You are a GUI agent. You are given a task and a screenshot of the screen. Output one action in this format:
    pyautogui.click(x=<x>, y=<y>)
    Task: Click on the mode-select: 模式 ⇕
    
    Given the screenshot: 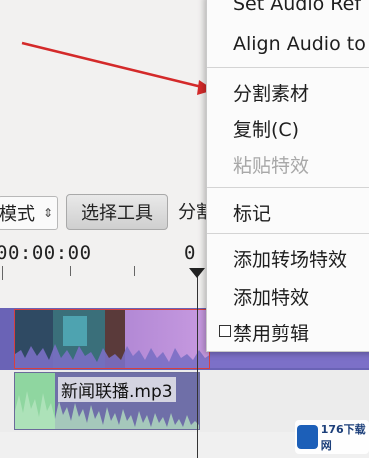 What is the action you would take?
    pyautogui.click(x=29, y=213)
    